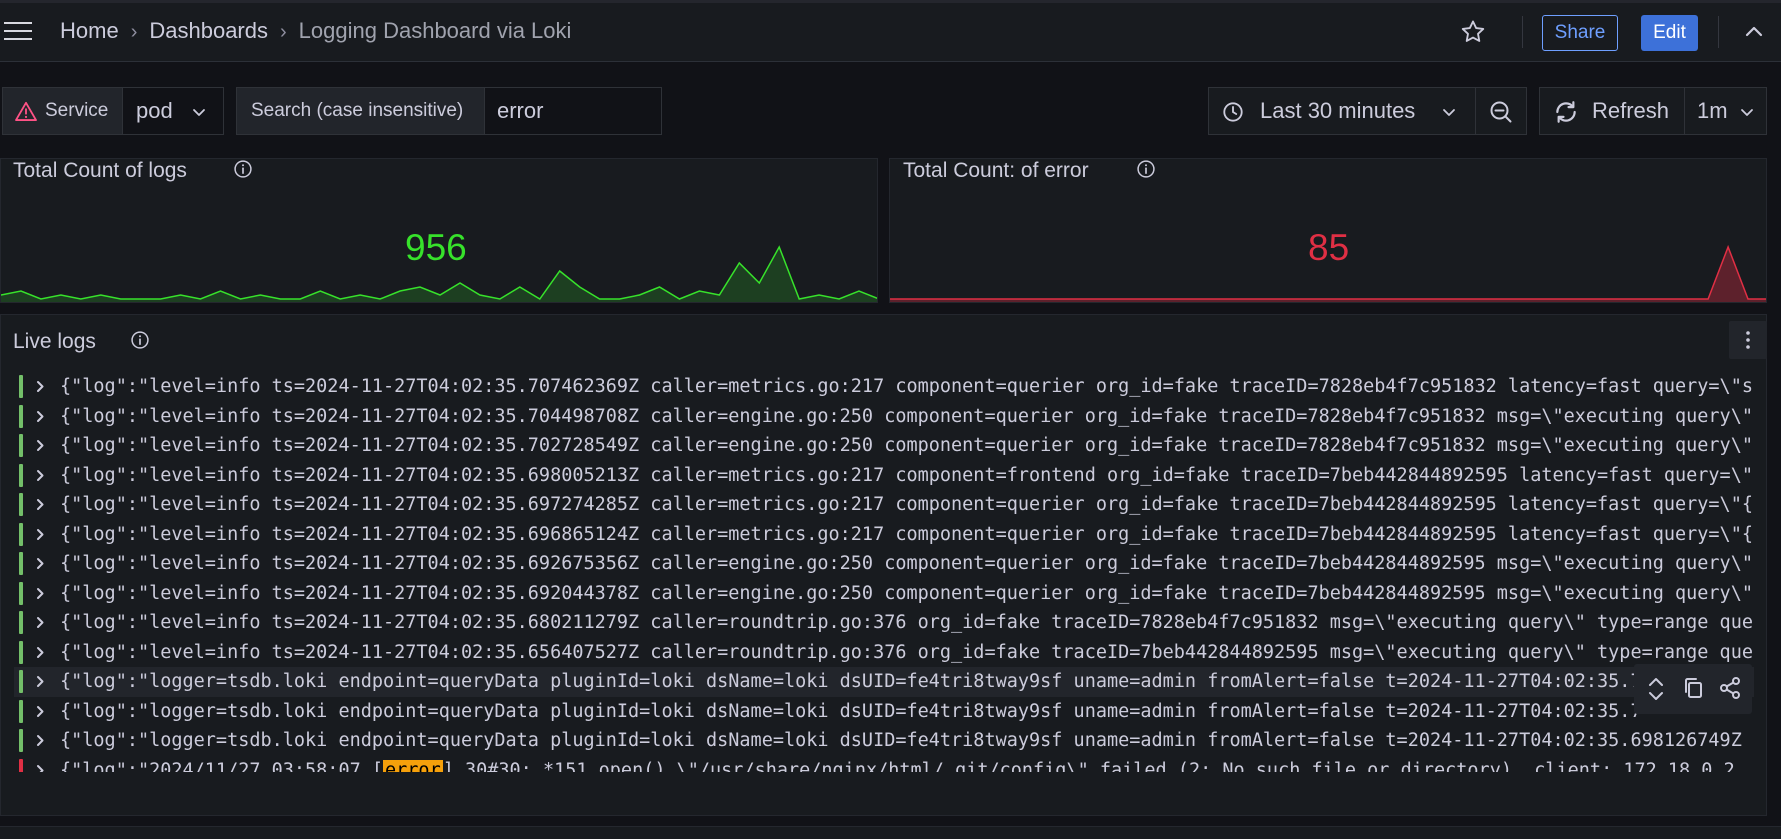  What do you see at coordinates (890, 1) in the screenshot?
I see `top-accent-line` at bounding box center [890, 1].